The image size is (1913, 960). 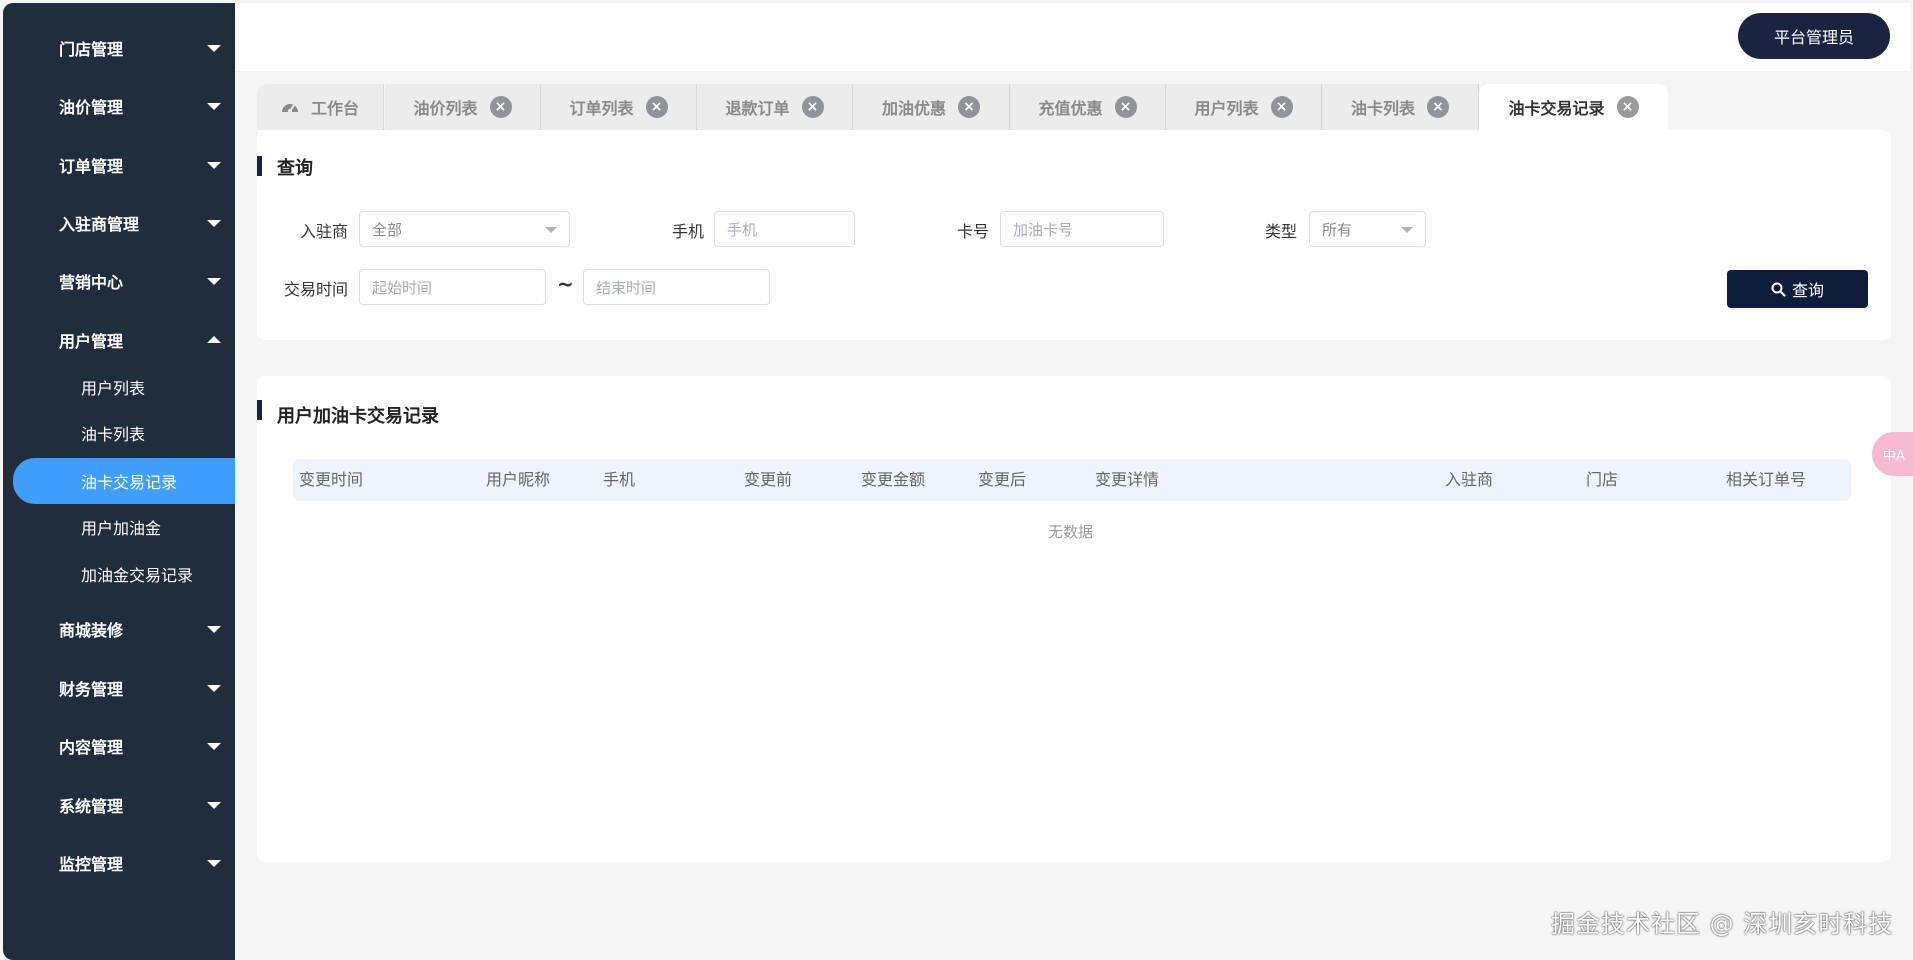 I want to click on menu-merchants: 入驻商管理, so click(x=119, y=223).